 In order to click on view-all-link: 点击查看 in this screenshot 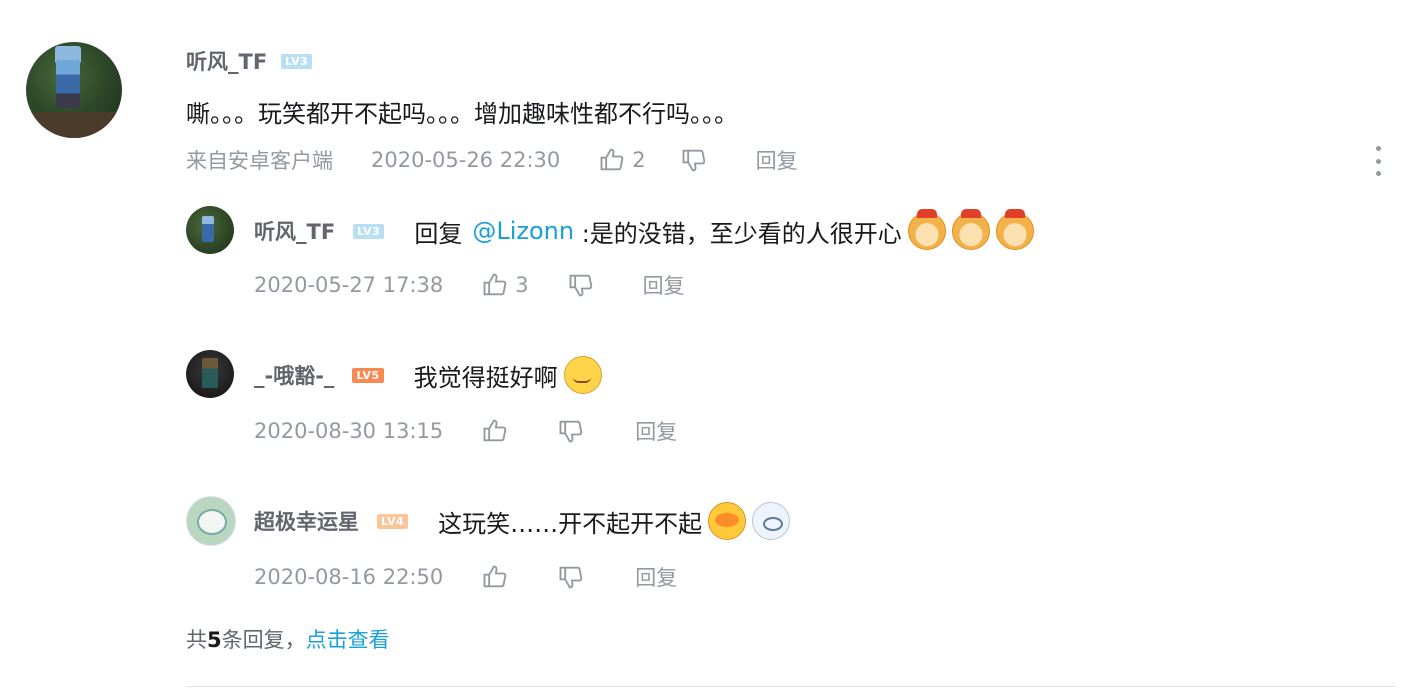, I will do `click(348, 640)`.